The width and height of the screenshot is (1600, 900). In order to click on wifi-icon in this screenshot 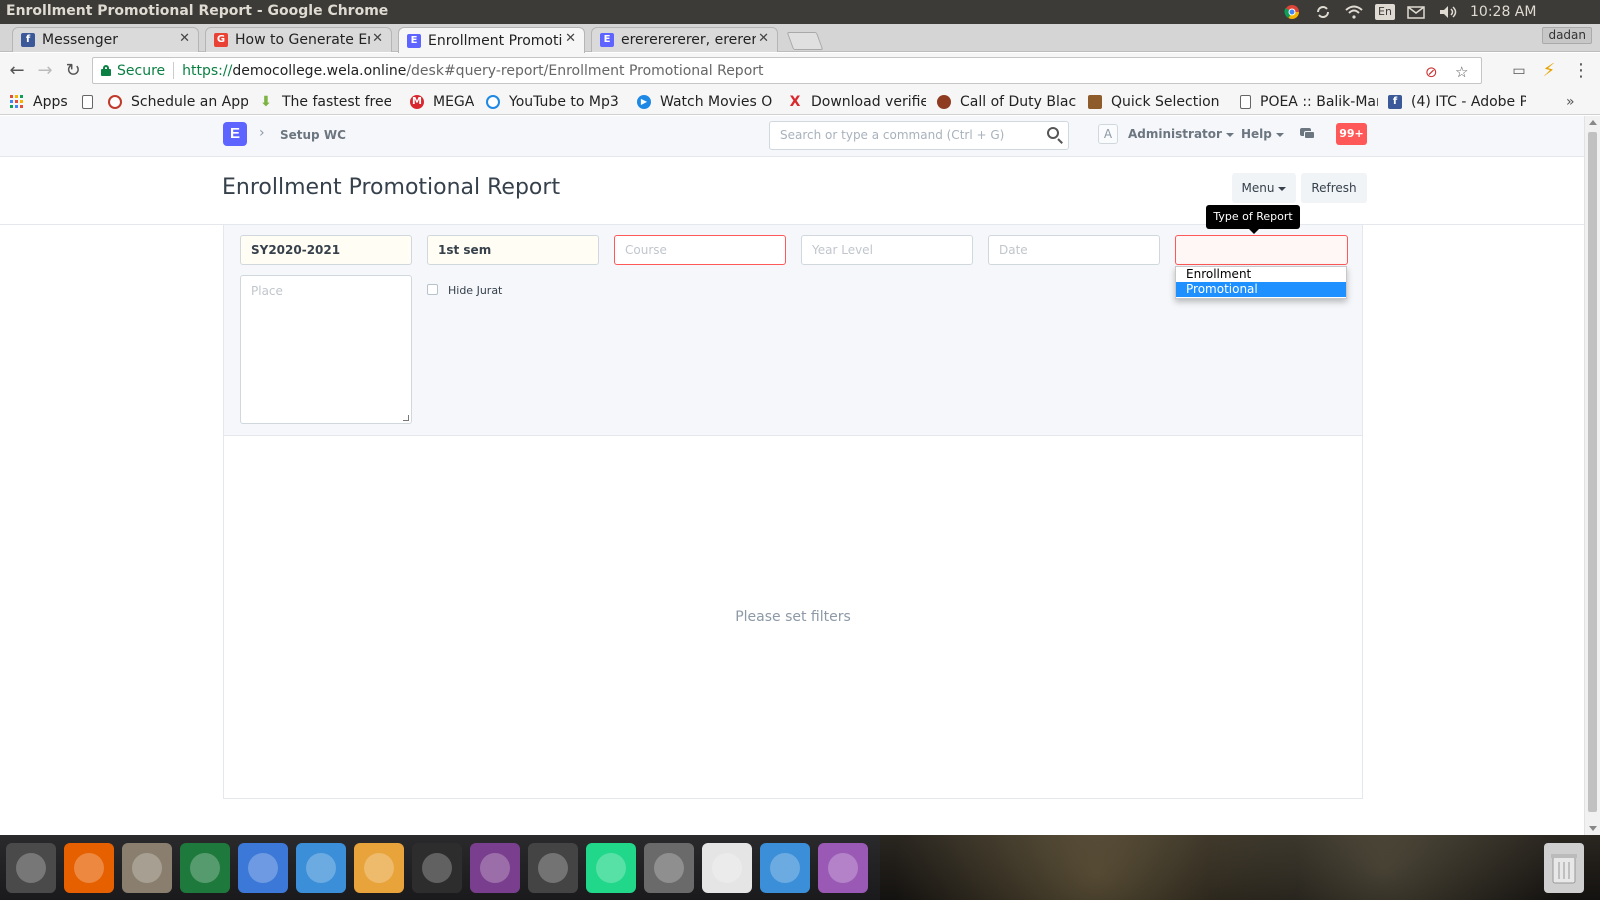, I will do `click(1354, 12)`.